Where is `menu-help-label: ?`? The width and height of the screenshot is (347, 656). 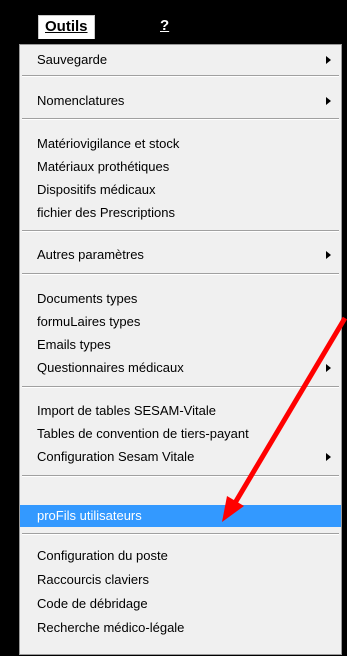
menu-help-label: ? is located at coordinates (165, 25).